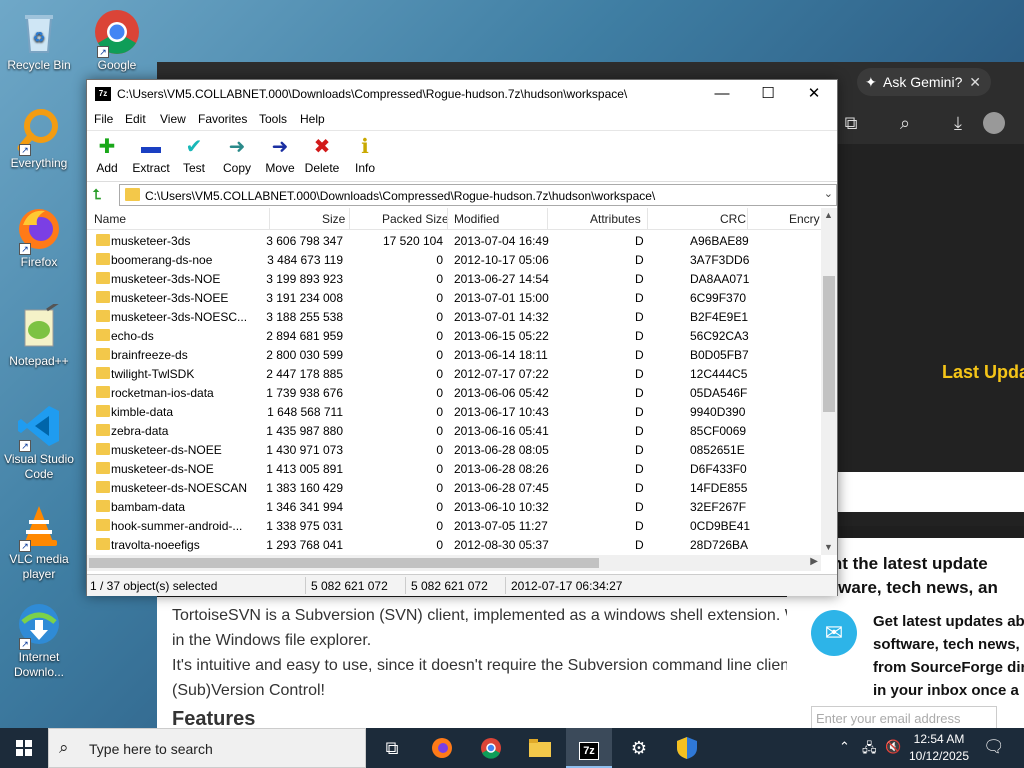  I want to click on volume-muted-icon: 🔇, so click(893, 747).